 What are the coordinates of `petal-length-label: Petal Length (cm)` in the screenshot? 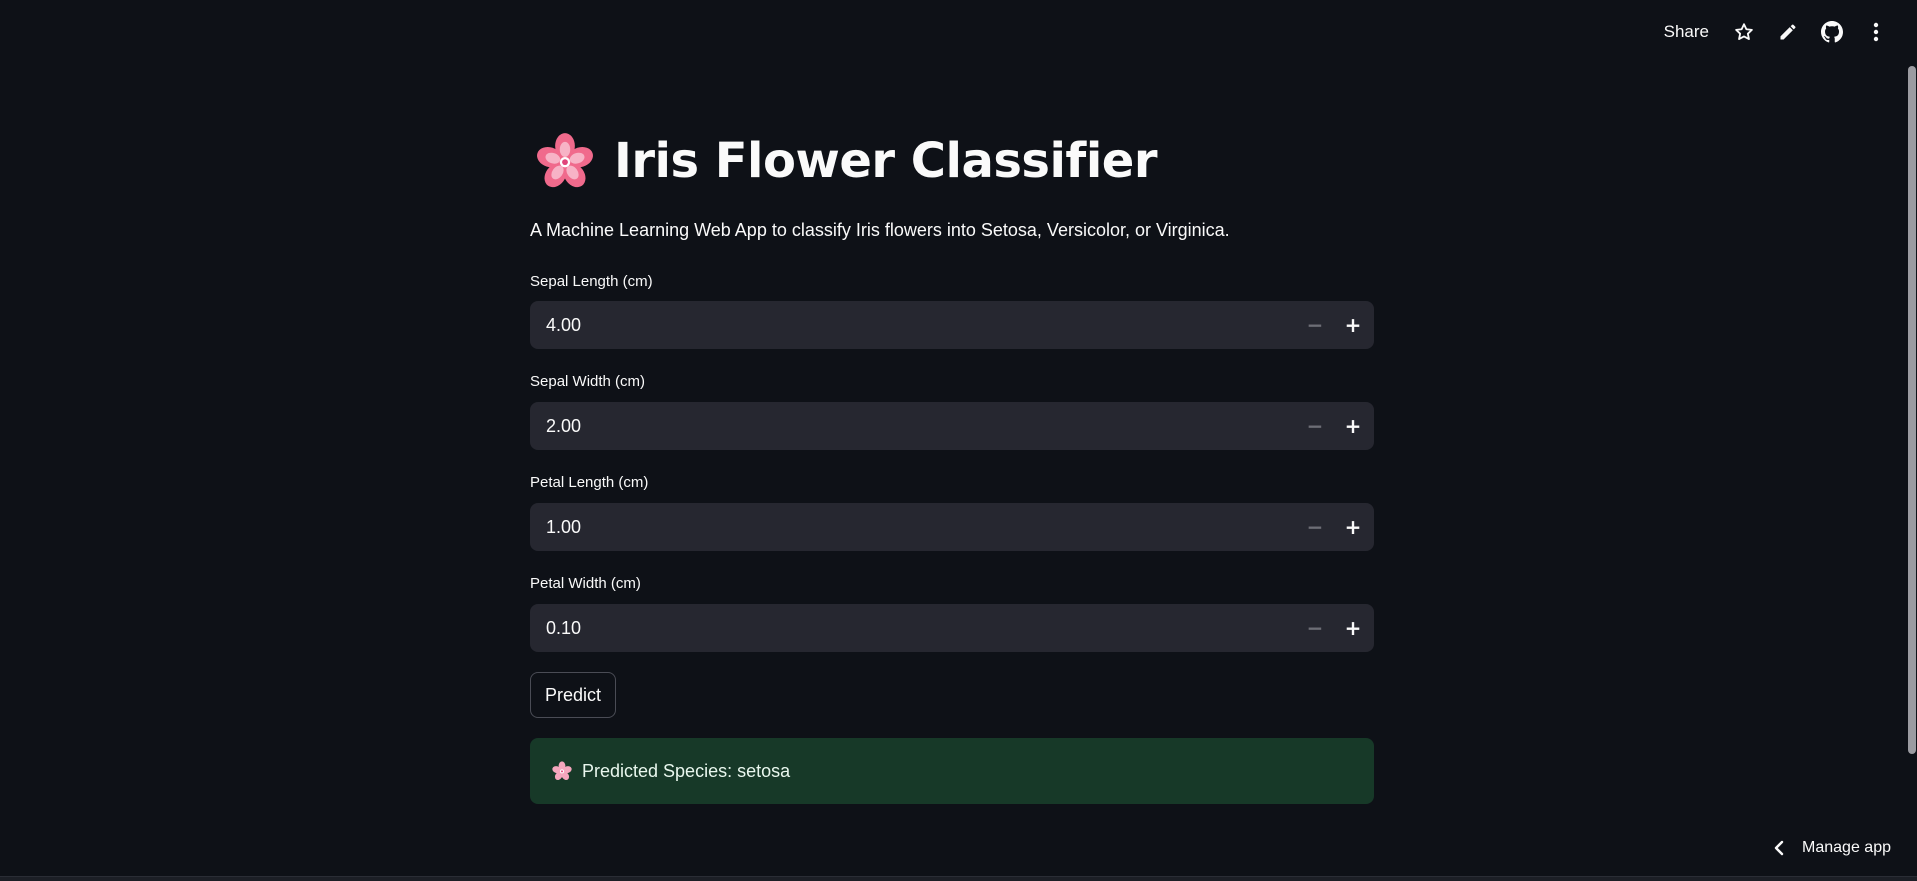 It's located at (589, 482).